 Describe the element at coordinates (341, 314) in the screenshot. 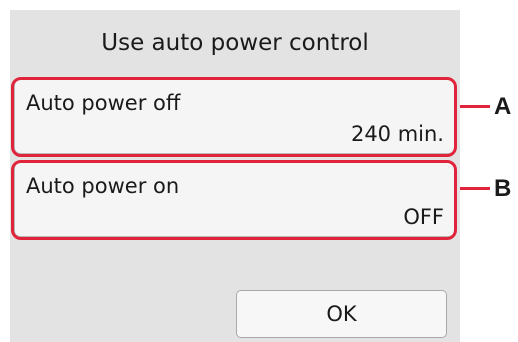

I see `ok-button: OK` at that location.